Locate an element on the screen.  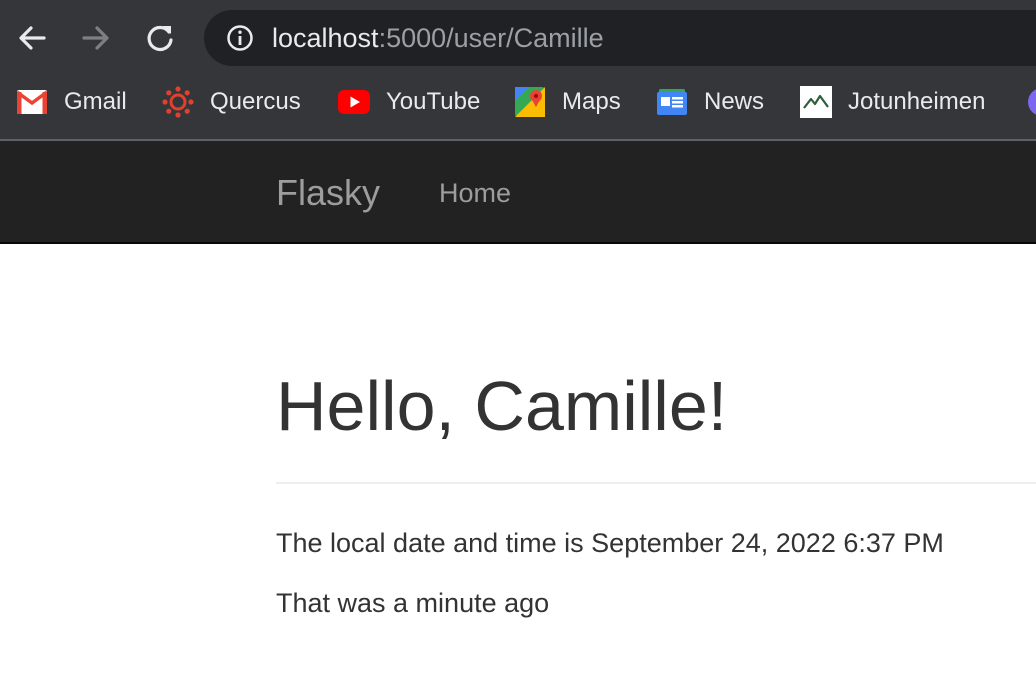
navbar-brand: Flasky is located at coordinates (328, 193).